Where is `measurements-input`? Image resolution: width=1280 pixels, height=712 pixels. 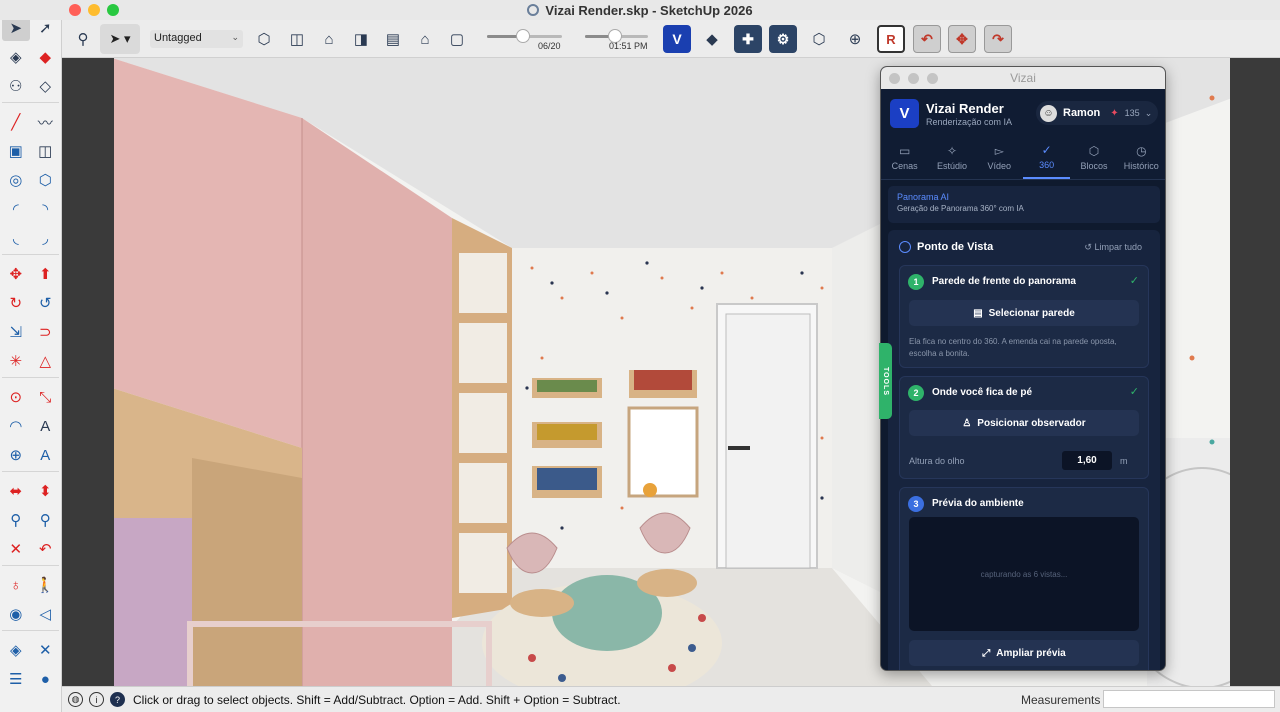 measurements-input is located at coordinates (1189, 699).